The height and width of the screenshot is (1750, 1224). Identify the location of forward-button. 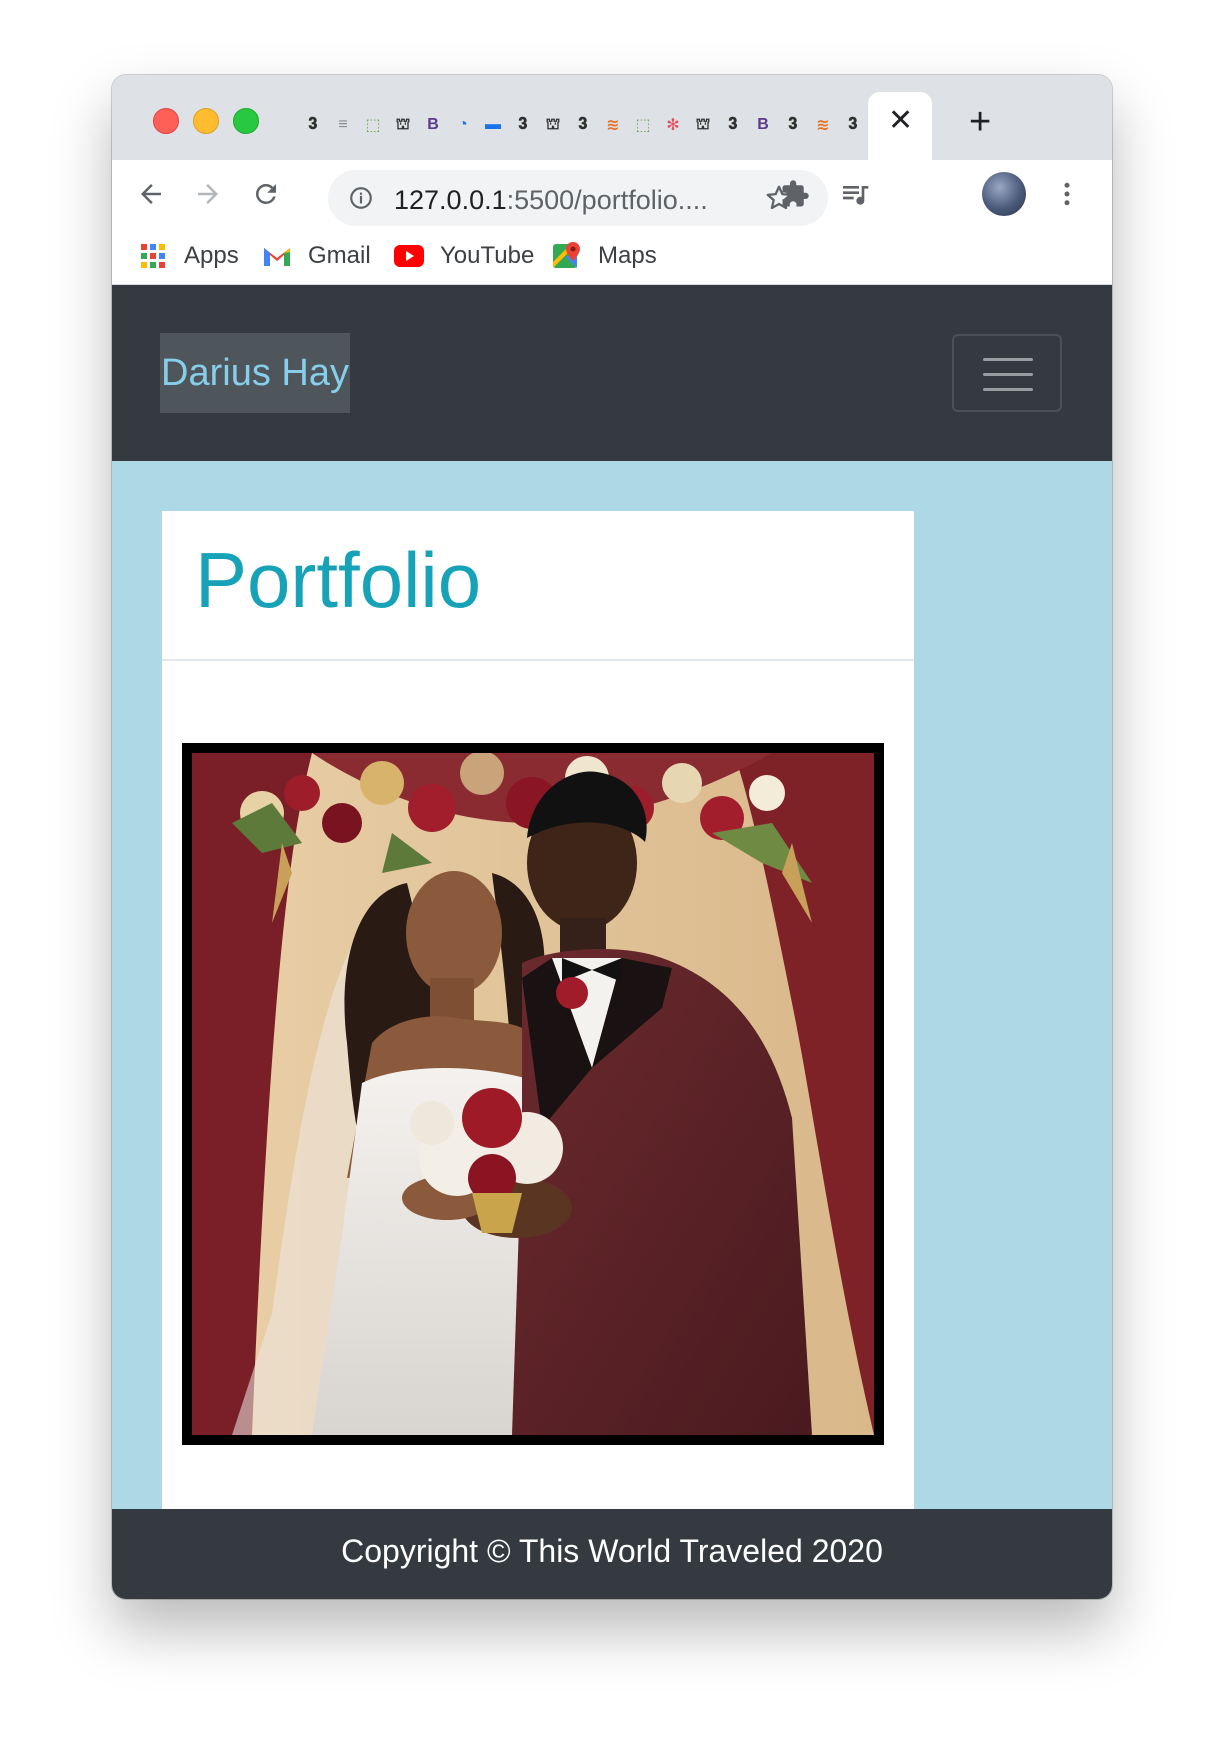
(208, 194).